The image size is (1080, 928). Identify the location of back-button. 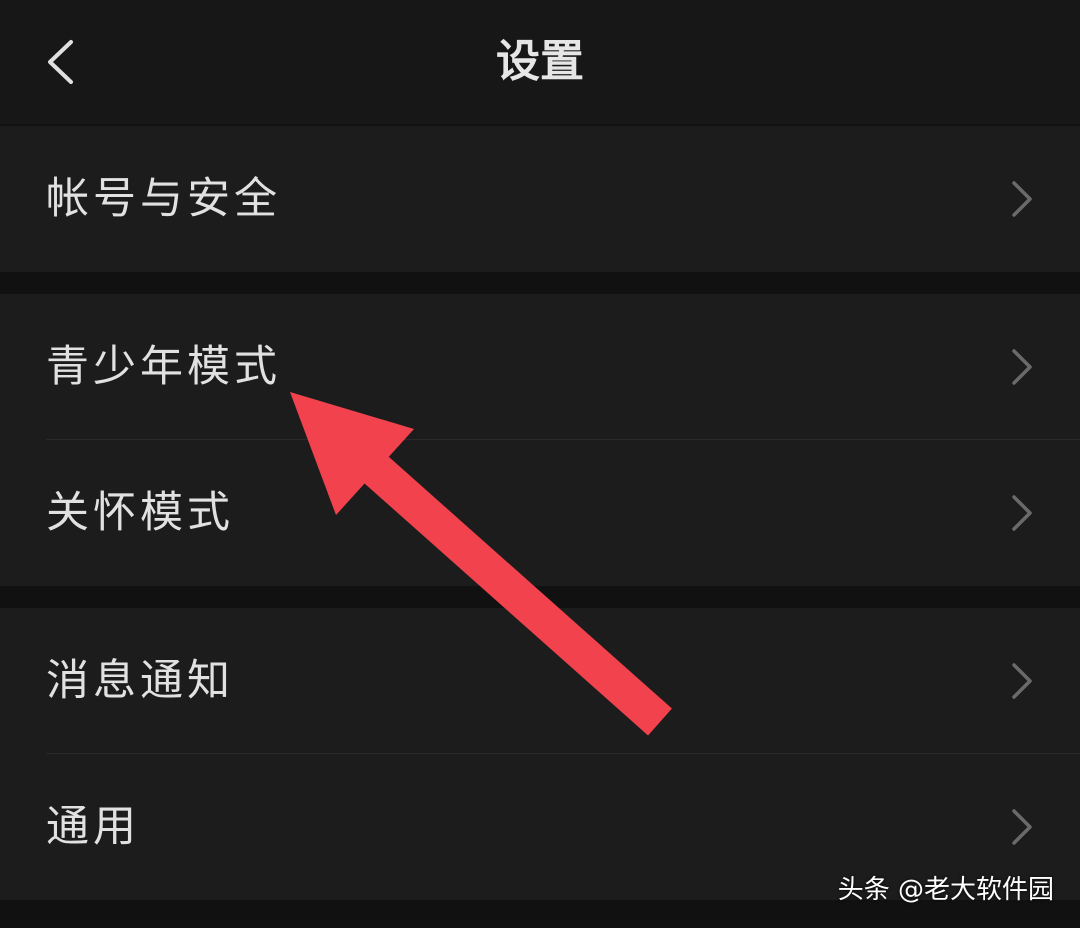
(60, 62).